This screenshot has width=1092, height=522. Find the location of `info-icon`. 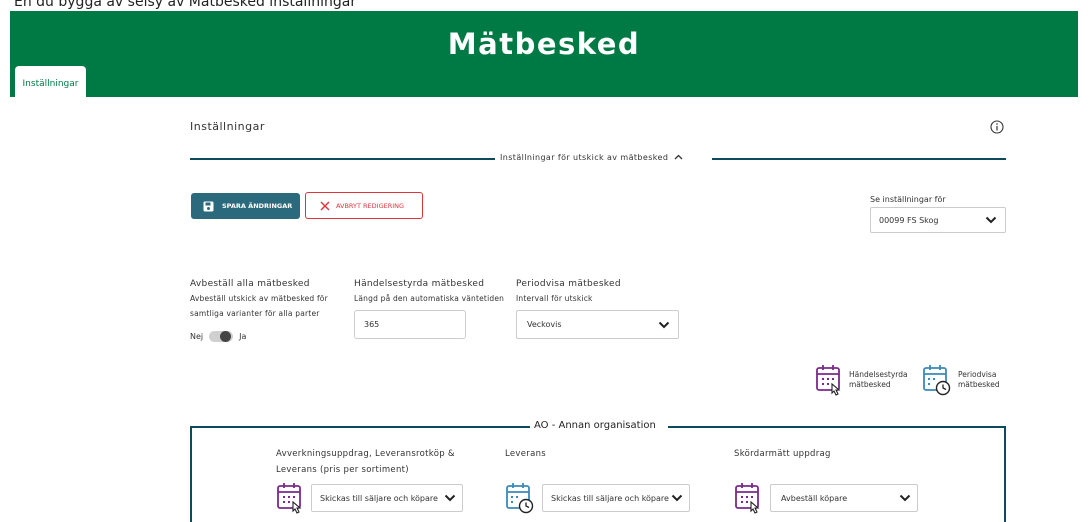

info-icon is located at coordinates (997, 127).